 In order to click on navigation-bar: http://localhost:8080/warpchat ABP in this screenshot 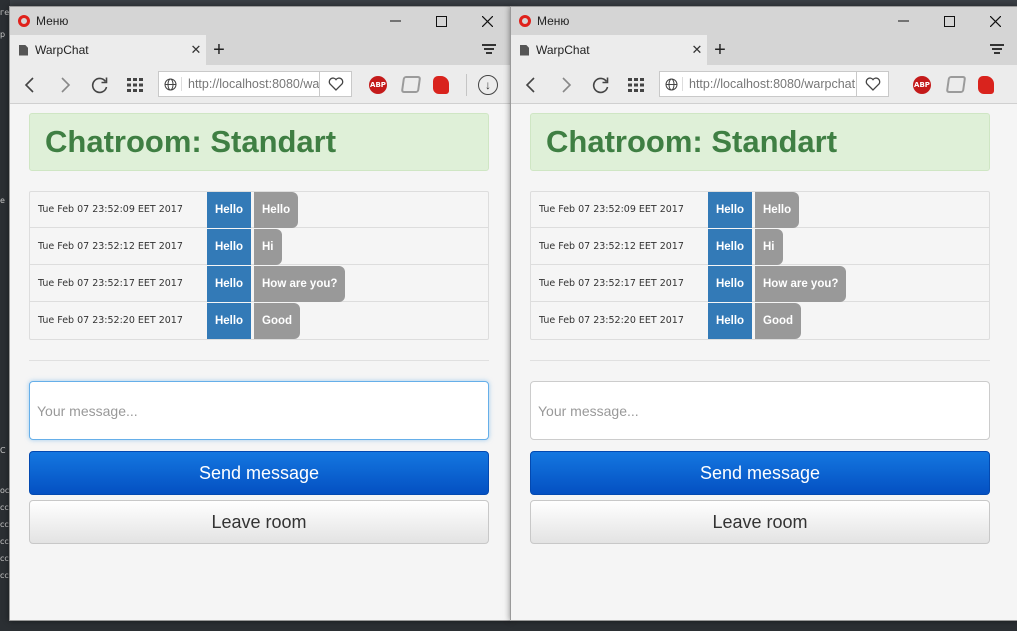, I will do `click(764, 84)`.